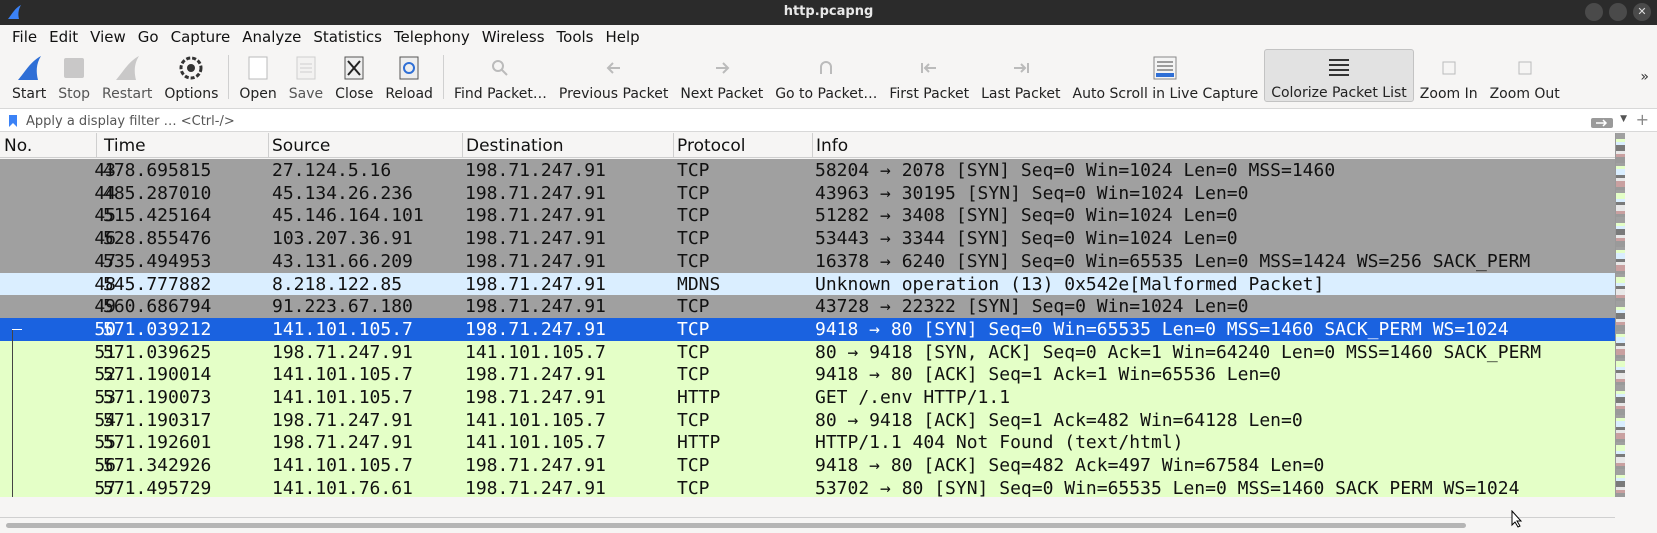 The width and height of the screenshot is (1657, 533). I want to click on menu-file: File, so click(24, 37).